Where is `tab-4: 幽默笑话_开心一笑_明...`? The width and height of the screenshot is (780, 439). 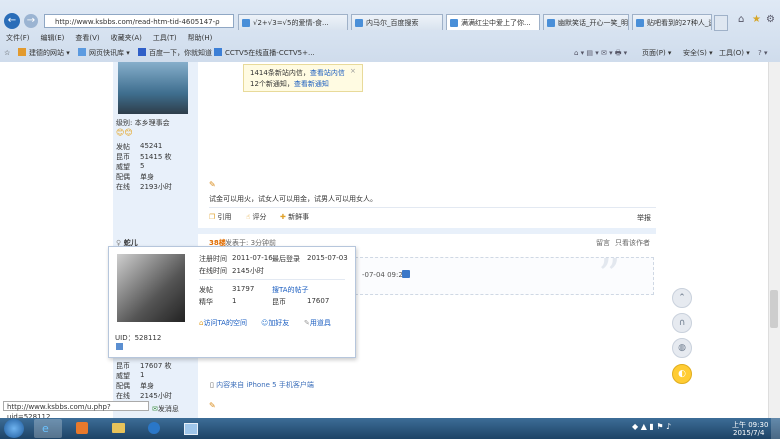 tab-4: 幽默笑话_开心一笑_明... is located at coordinates (586, 22).